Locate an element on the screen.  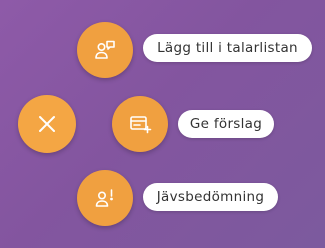
proposal-add-icon is located at coordinates (140, 124).